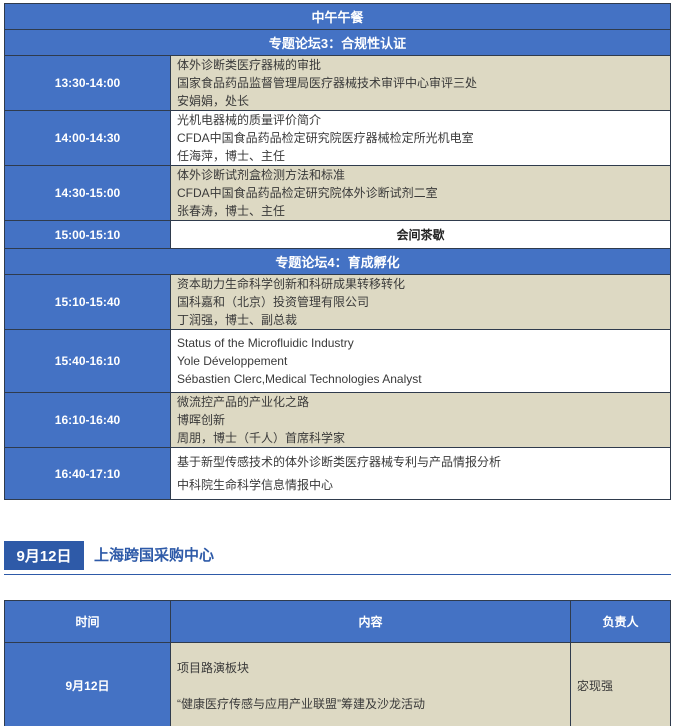 Image resolution: width=674 pixels, height=726 pixels. I want to click on row-date: 9月12日, so click(88, 684).